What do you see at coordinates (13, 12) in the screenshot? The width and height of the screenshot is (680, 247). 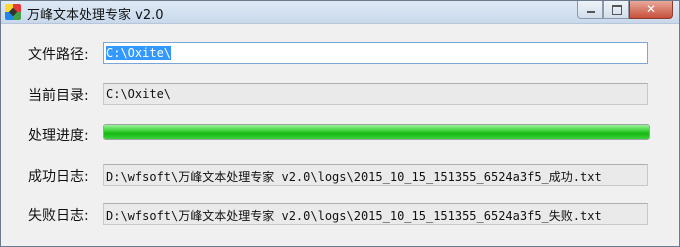 I see `app-logo-icon` at bounding box center [13, 12].